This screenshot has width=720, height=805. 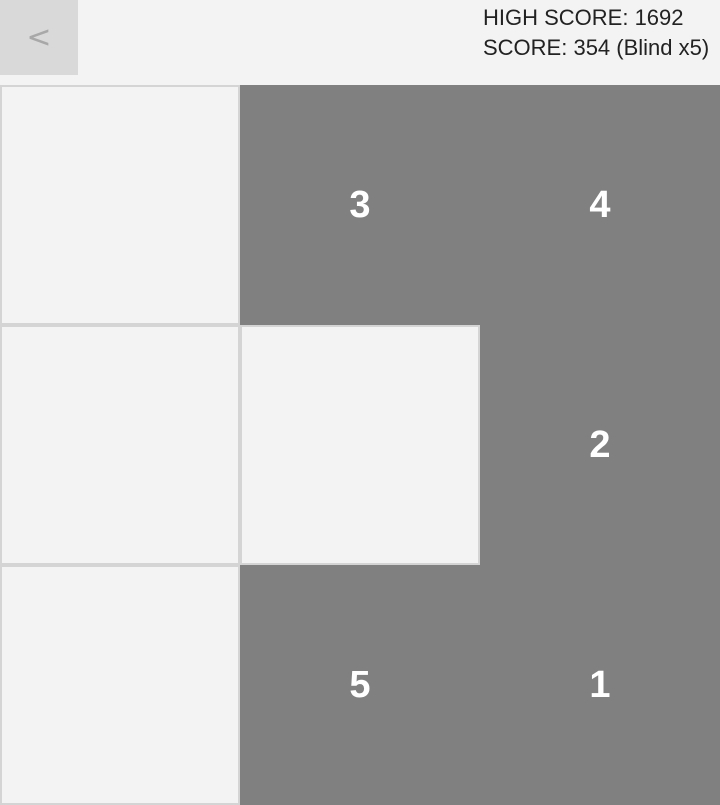 What do you see at coordinates (596, 47) in the screenshot?
I see `current-score-text: SCORE: 354 (Blind x5)` at bounding box center [596, 47].